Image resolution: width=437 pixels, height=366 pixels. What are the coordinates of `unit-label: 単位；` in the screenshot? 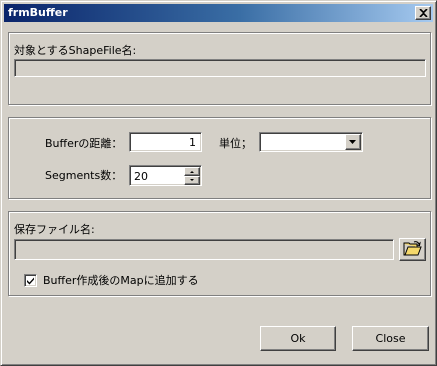 It's located at (235, 143).